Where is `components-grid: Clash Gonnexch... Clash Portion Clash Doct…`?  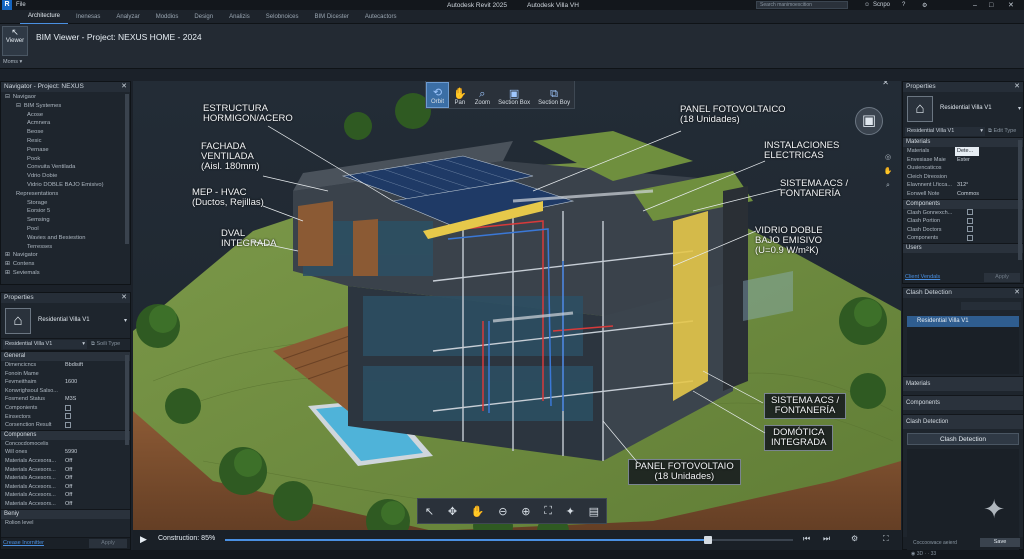 components-grid: Clash Gonnexch... Clash Portion Clash Doct… is located at coordinates (963, 226).